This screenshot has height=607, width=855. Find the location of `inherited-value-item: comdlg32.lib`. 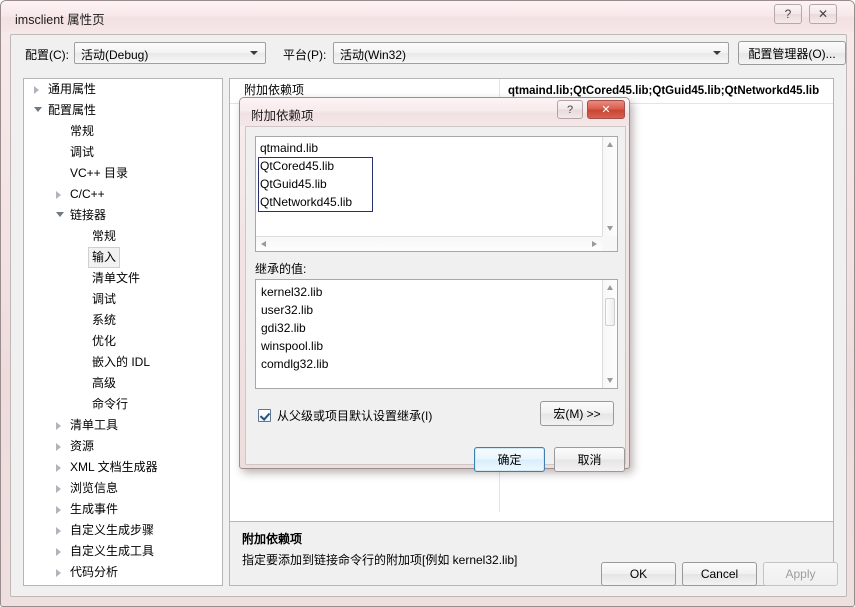

inherited-value-item: comdlg32.lib is located at coordinates (295, 364).